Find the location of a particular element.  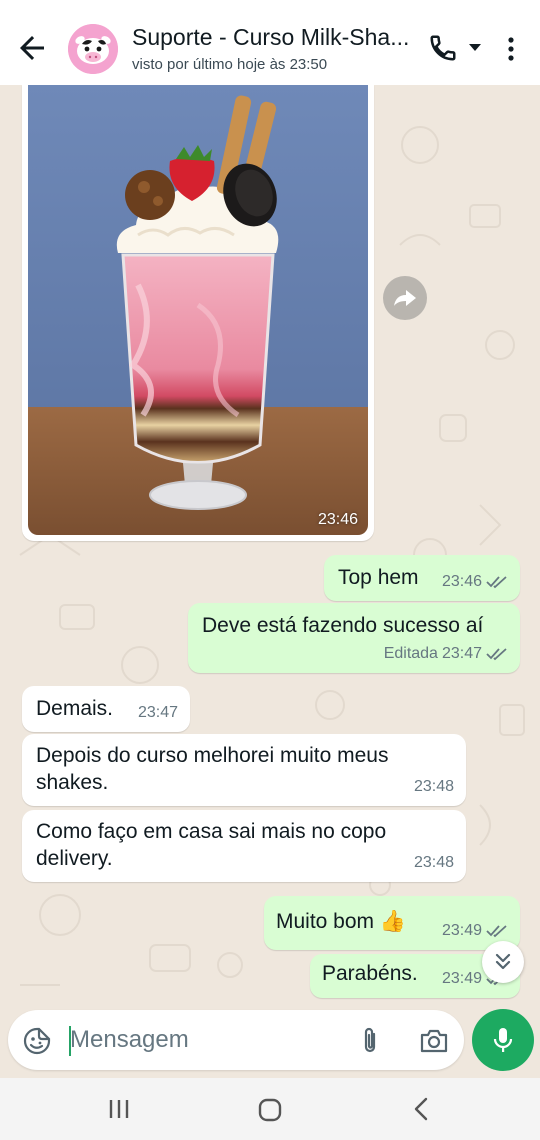

message-meta: 23:46 is located at coordinates (475, 581).